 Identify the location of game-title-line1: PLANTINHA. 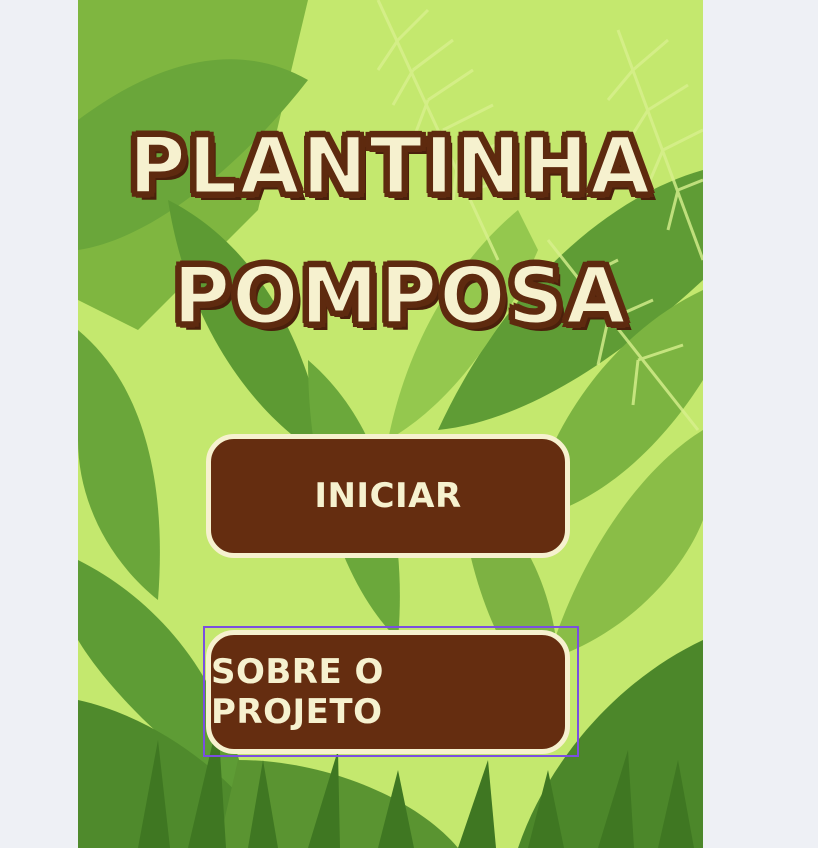
(390, 167).